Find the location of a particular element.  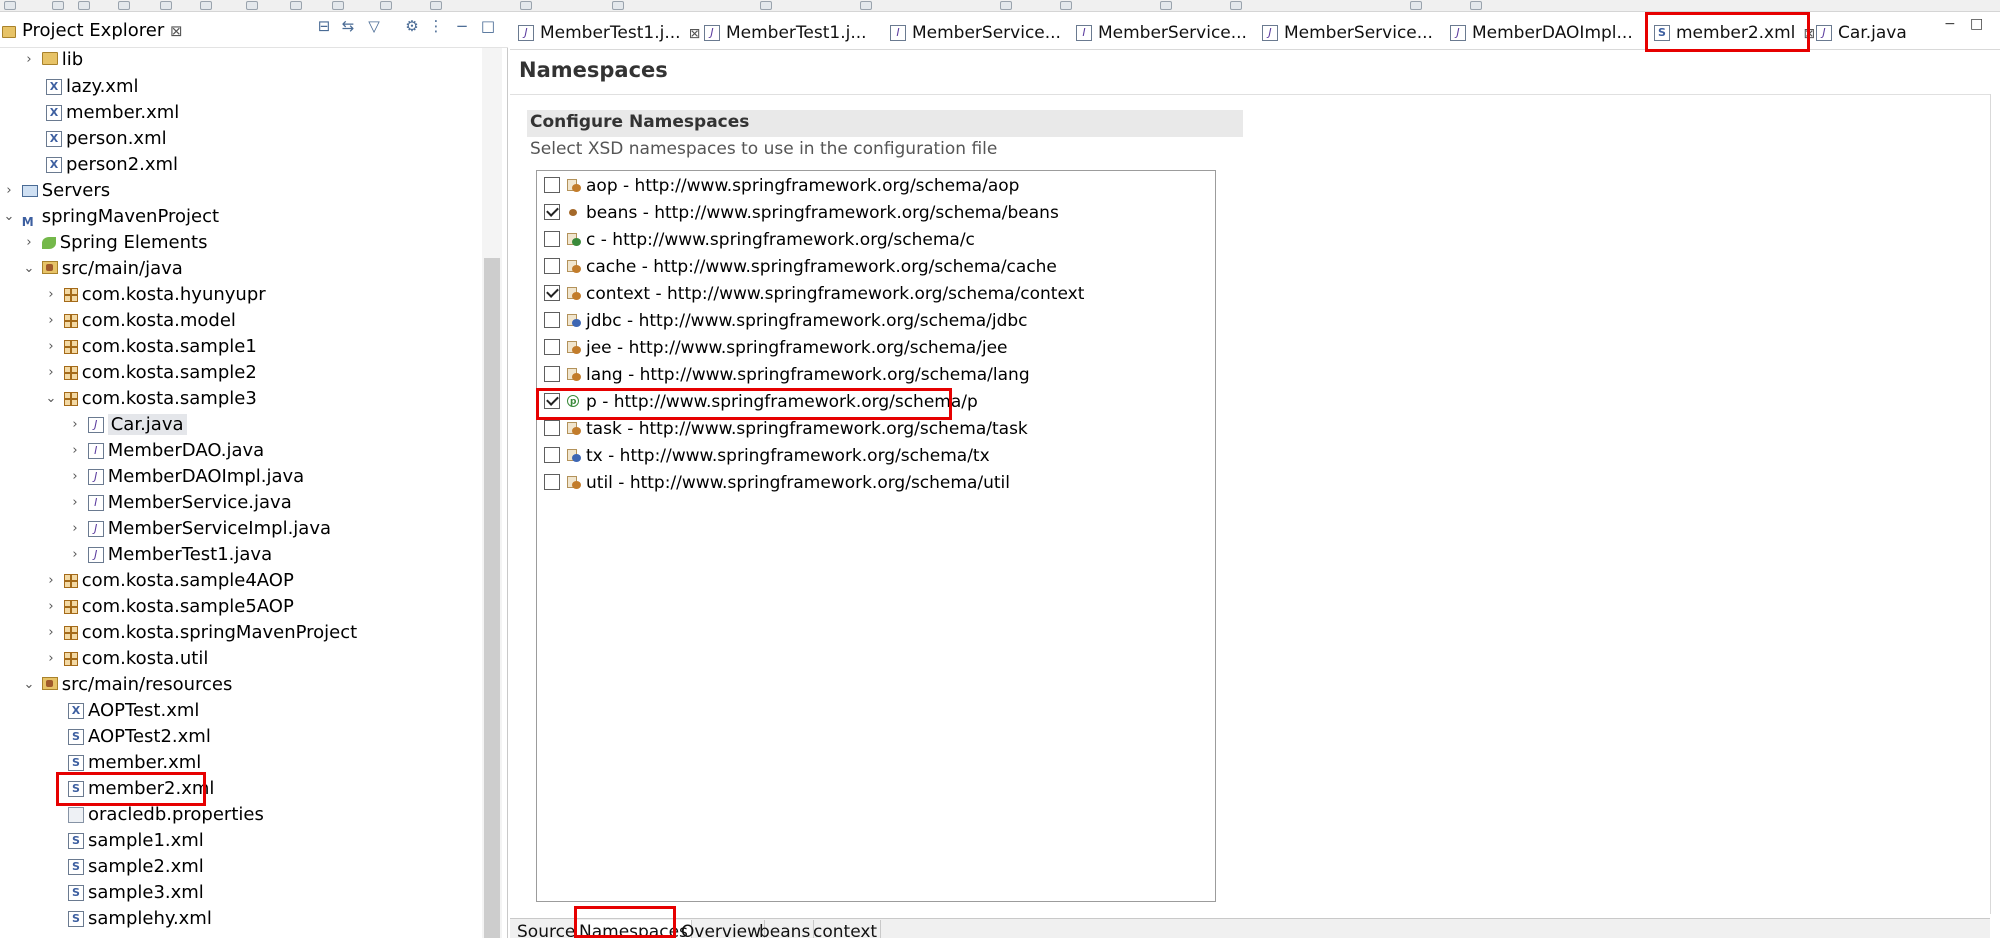

tree-item-member-service-java: › I MemberService.java is located at coordinates (179, 503).